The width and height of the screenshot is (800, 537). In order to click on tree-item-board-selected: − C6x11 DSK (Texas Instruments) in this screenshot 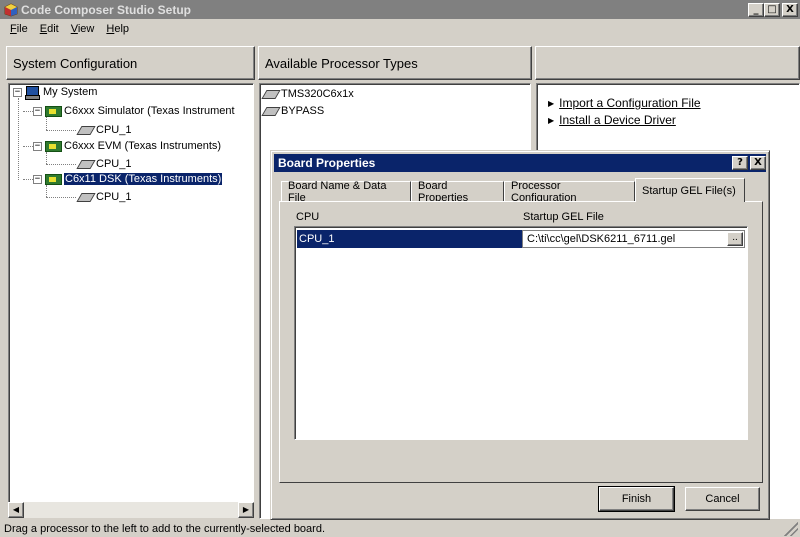, I will do `click(128, 179)`.